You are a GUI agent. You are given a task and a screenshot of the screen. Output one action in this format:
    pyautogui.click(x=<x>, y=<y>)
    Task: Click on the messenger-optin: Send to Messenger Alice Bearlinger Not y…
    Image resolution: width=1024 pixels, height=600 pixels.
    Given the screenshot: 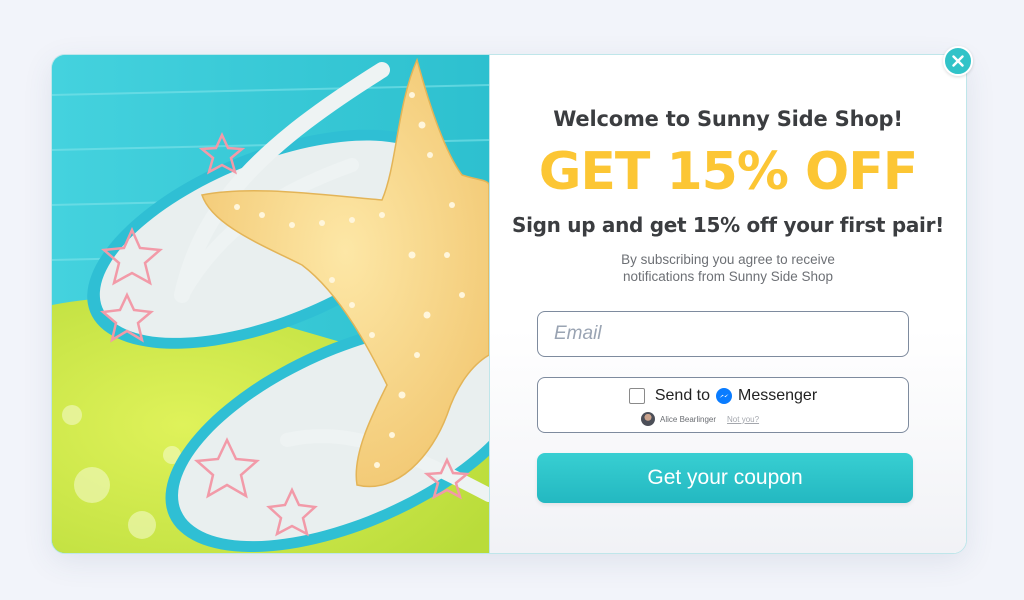 What is the action you would take?
    pyautogui.click(x=723, y=405)
    